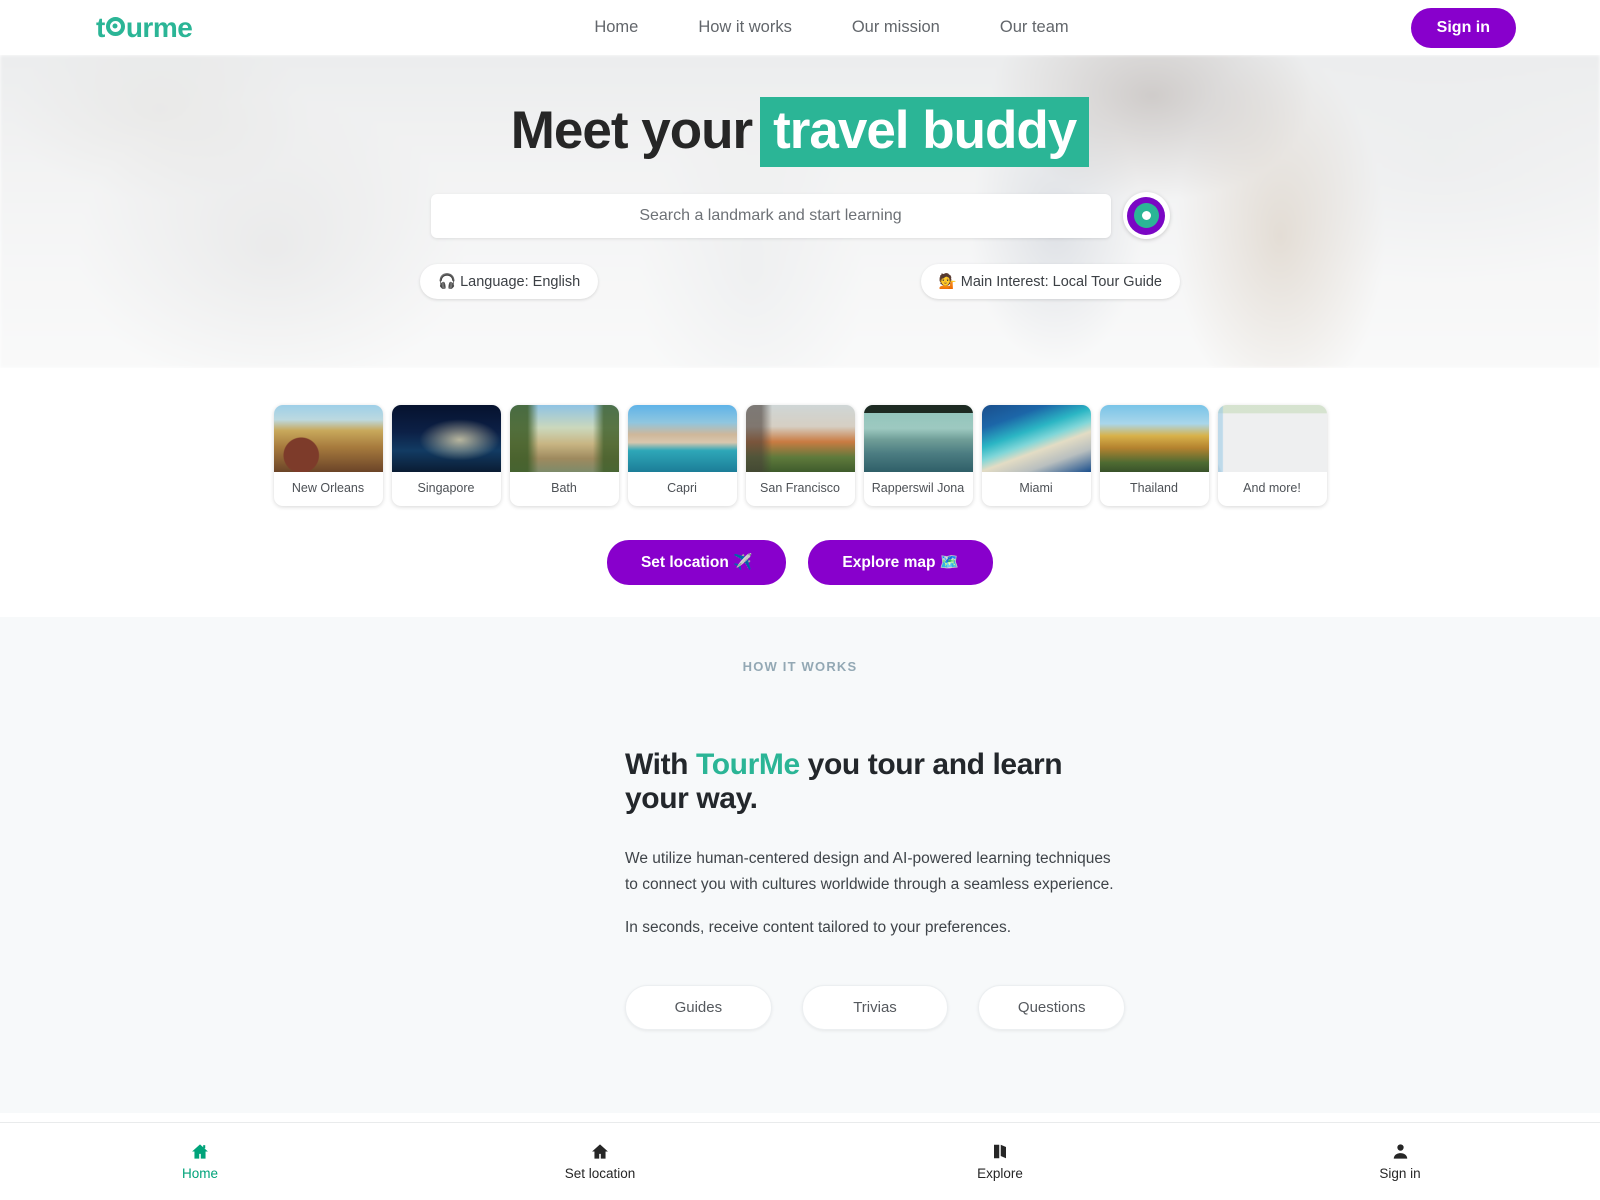 The width and height of the screenshot is (1600, 1200). I want to click on logo-text-suffix: urme, so click(159, 27).